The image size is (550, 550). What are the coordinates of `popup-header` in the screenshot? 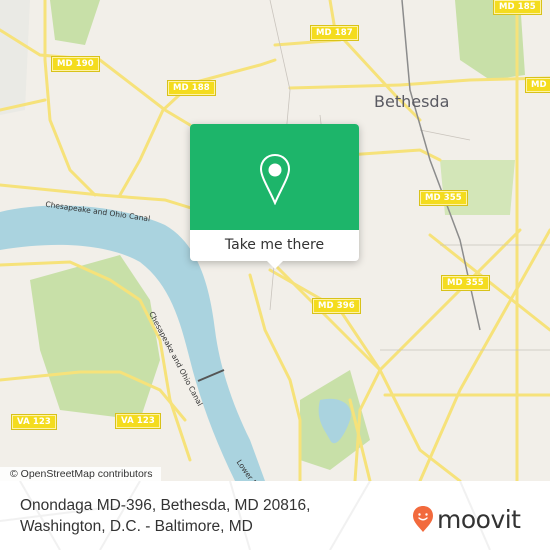 It's located at (274, 177).